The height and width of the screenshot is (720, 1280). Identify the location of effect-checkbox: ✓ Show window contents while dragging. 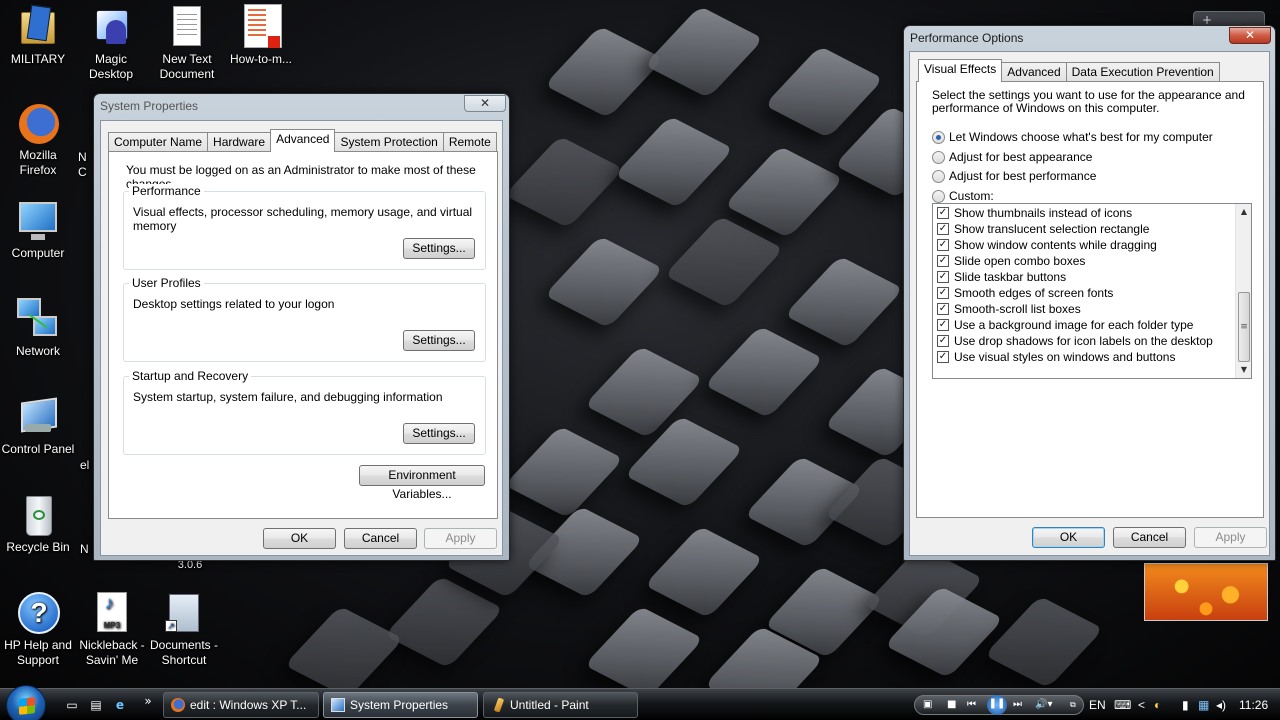
(1084, 245).